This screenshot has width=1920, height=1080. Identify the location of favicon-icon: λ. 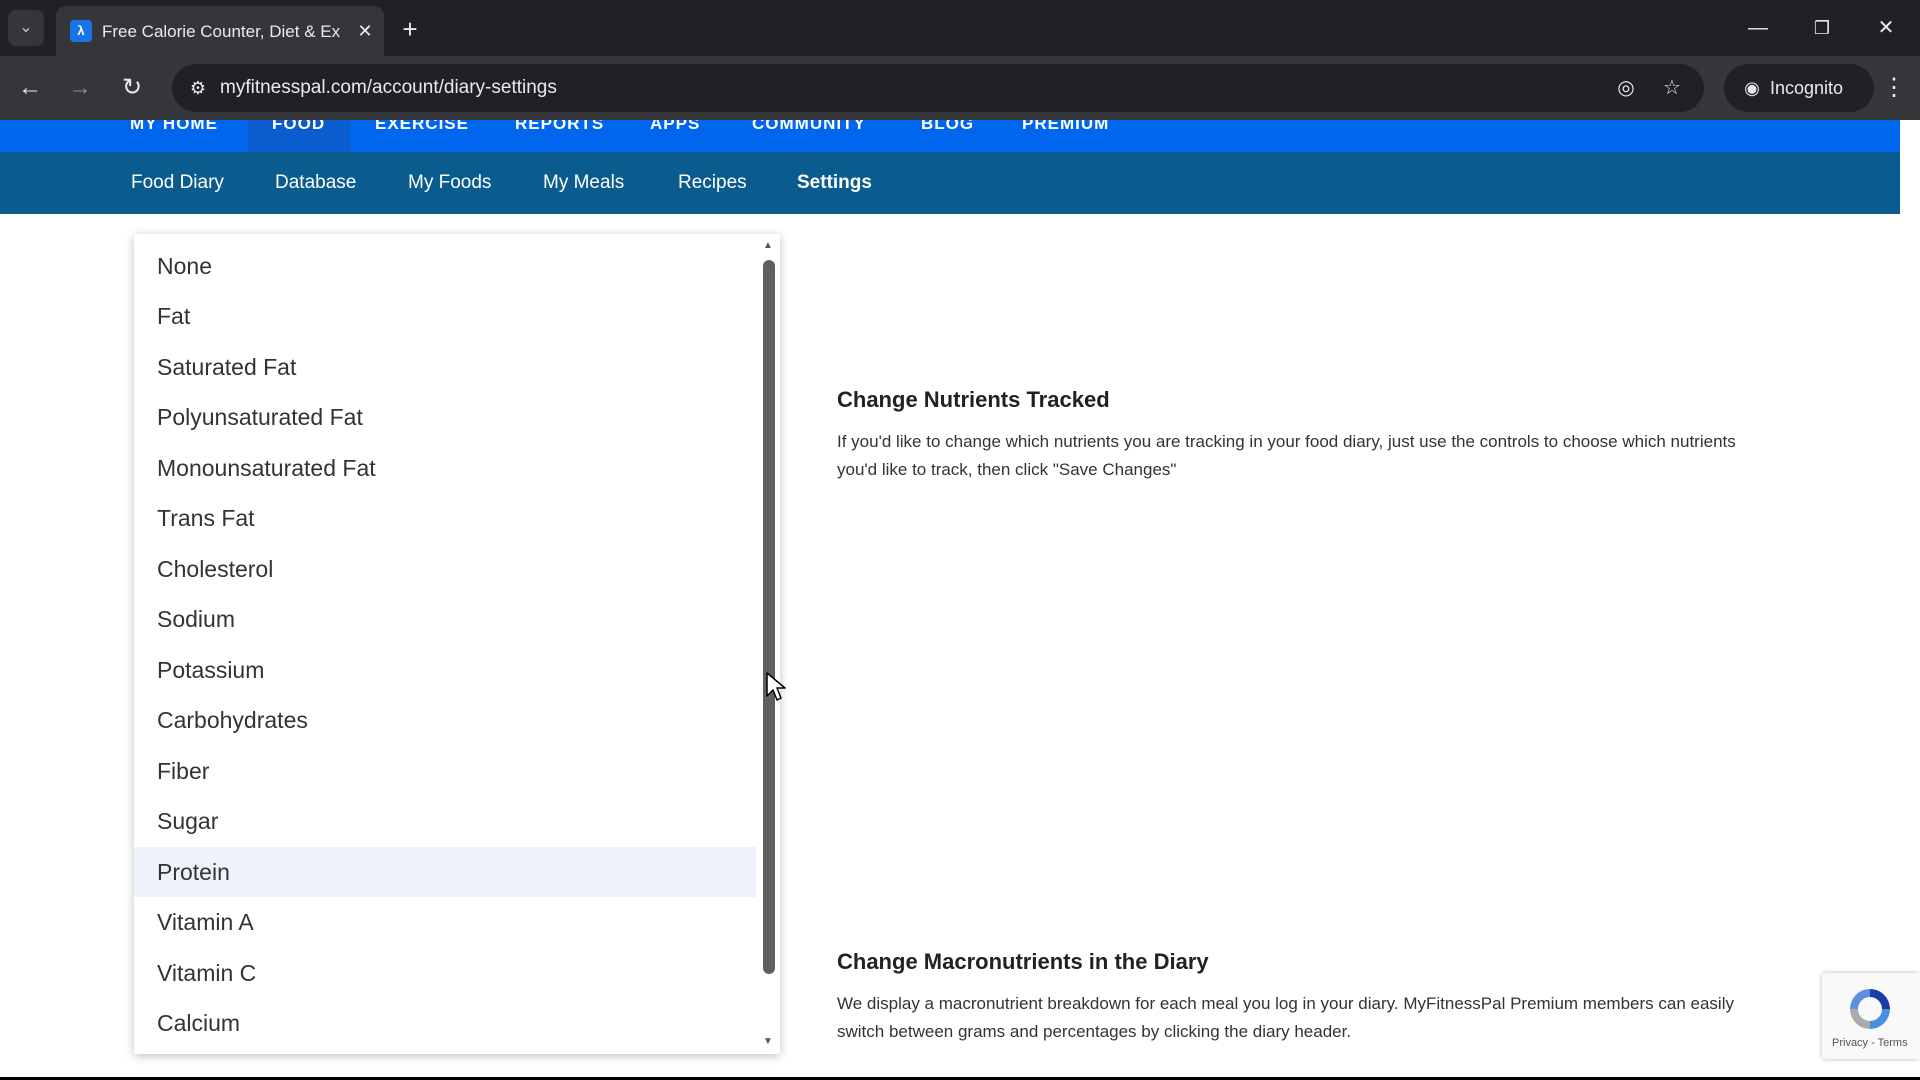
(81, 31).